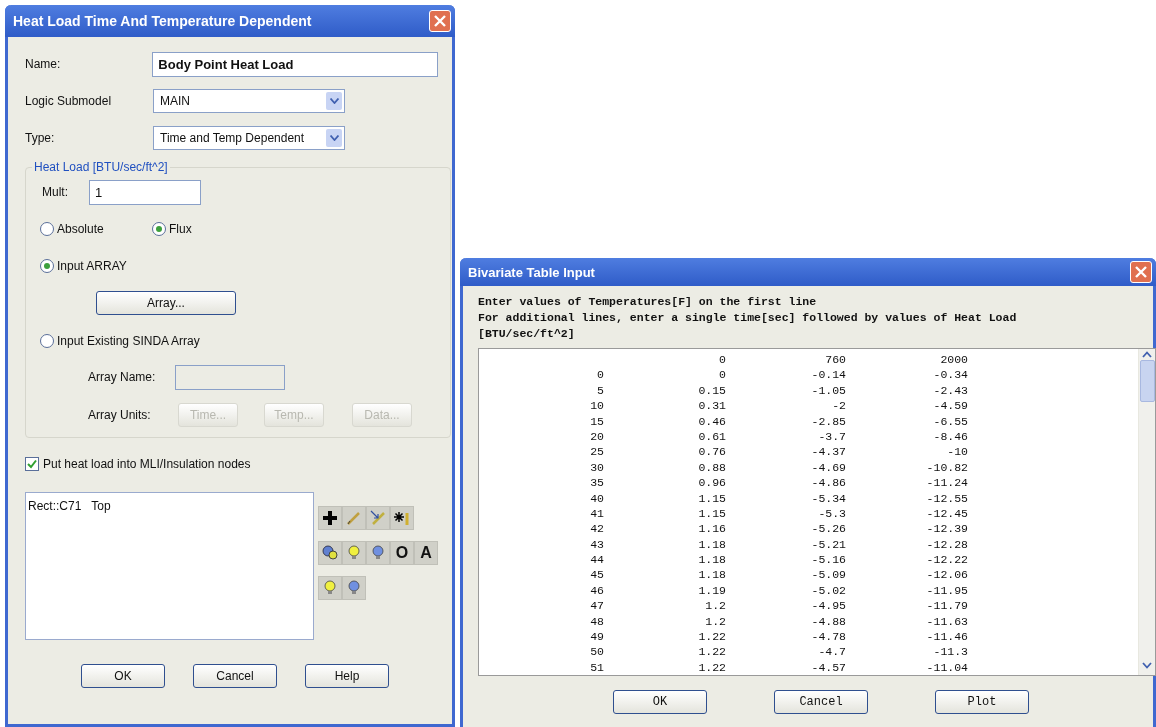 The width and height of the screenshot is (1156, 727). I want to click on table-cell-text: 1.2, so click(715, 607).